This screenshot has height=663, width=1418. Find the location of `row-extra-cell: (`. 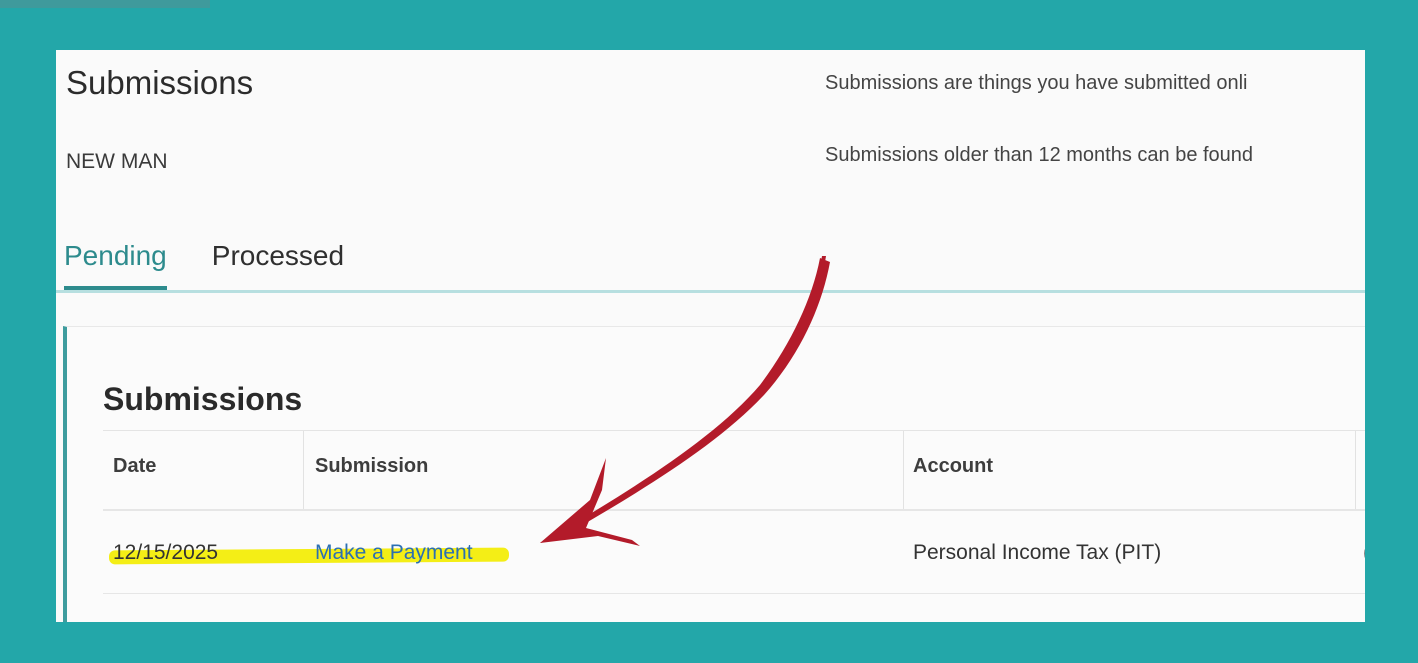

row-extra-cell: ( is located at coordinates (1364, 553).